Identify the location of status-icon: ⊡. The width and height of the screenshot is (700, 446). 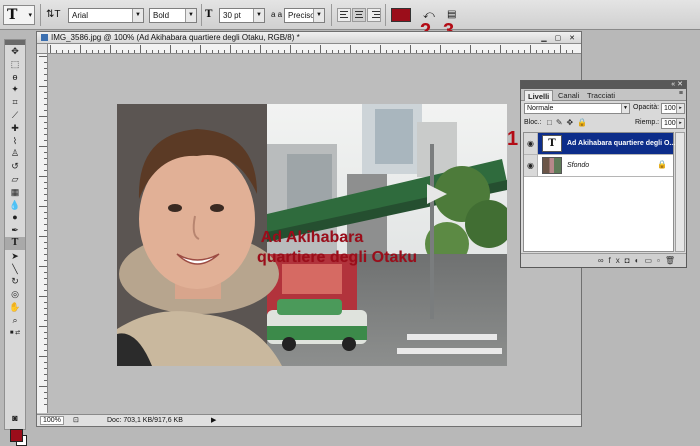
(76, 420).